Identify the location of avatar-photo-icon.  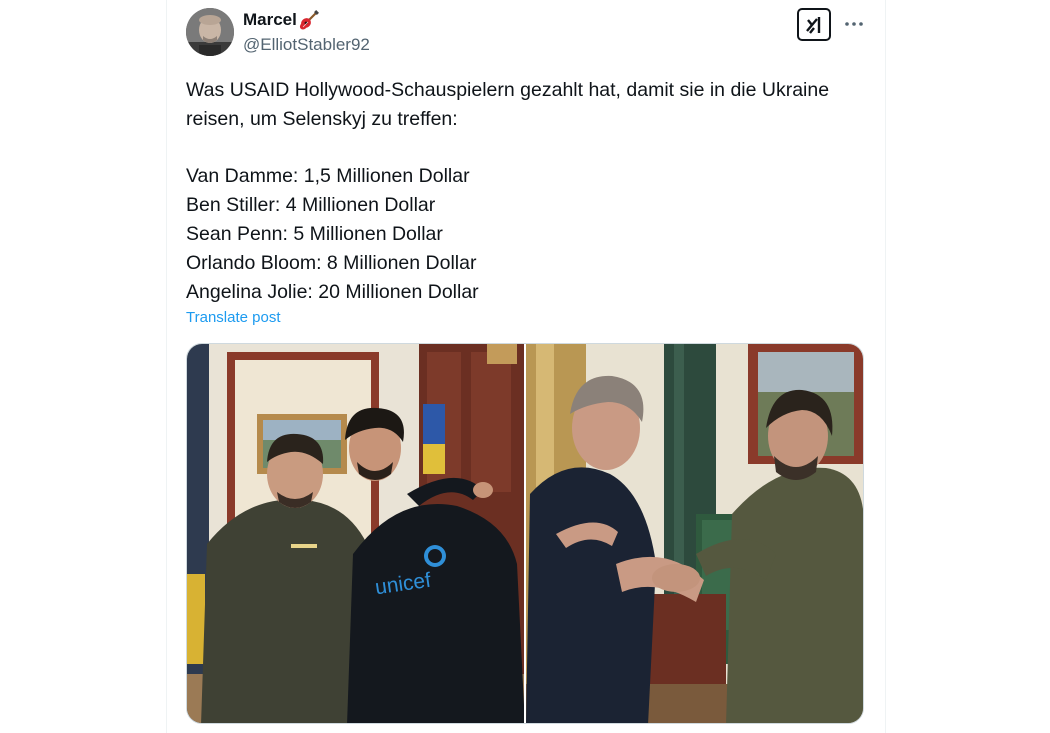
(210, 32).